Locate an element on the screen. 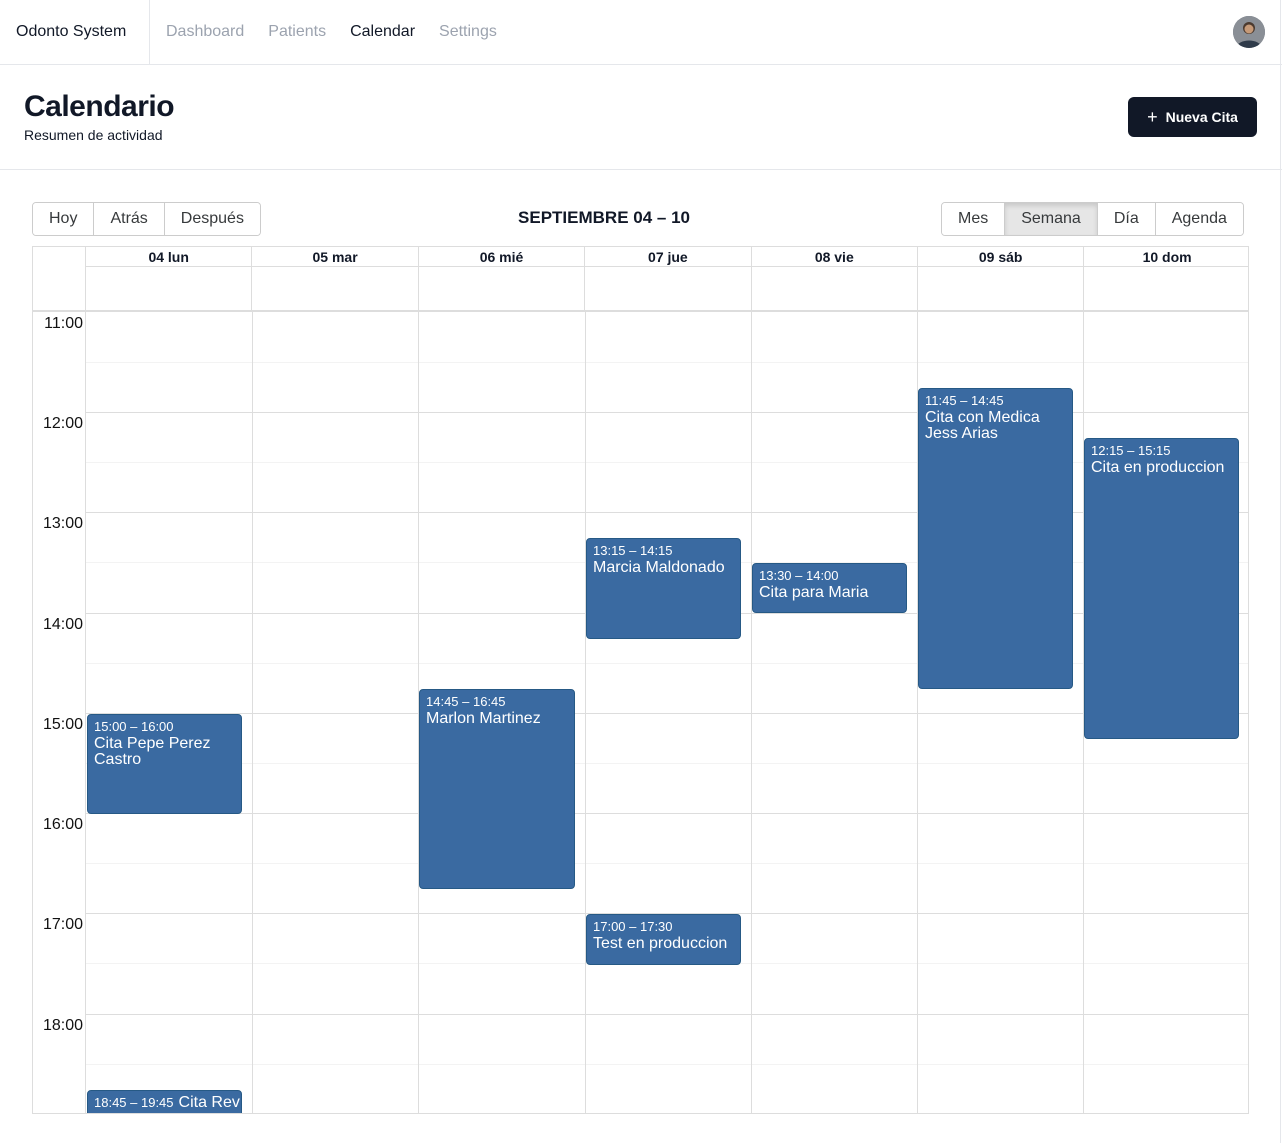 The image size is (1282, 1143). event-title: Cita en produccion is located at coordinates (1158, 467).